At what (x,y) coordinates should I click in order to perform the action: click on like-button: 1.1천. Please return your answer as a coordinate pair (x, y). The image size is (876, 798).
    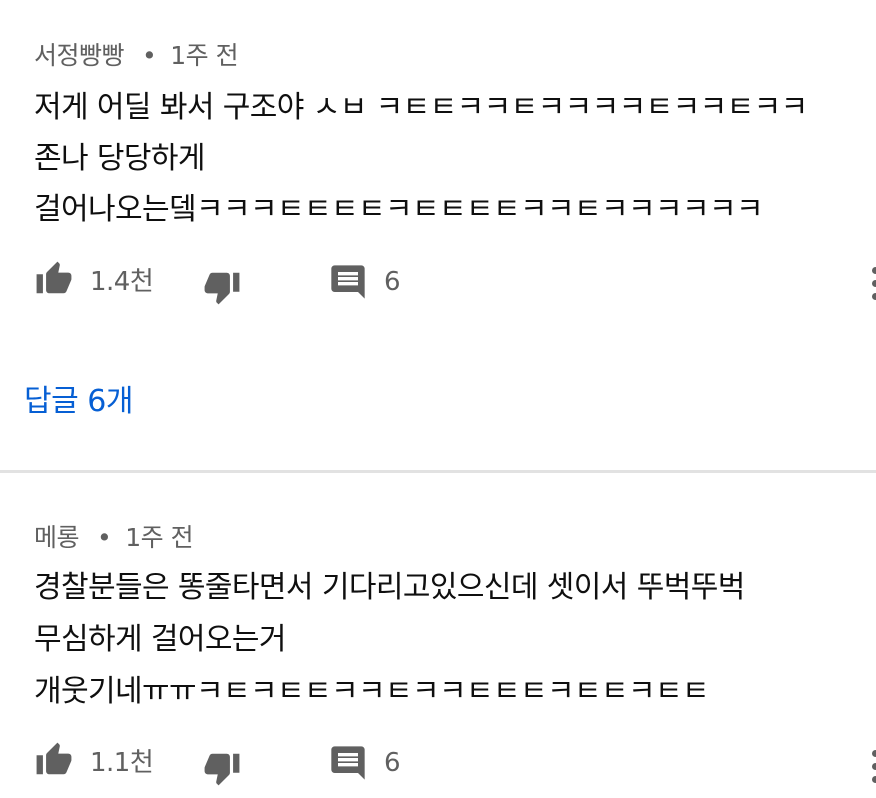
    Looking at the image, I should click on (94, 760).